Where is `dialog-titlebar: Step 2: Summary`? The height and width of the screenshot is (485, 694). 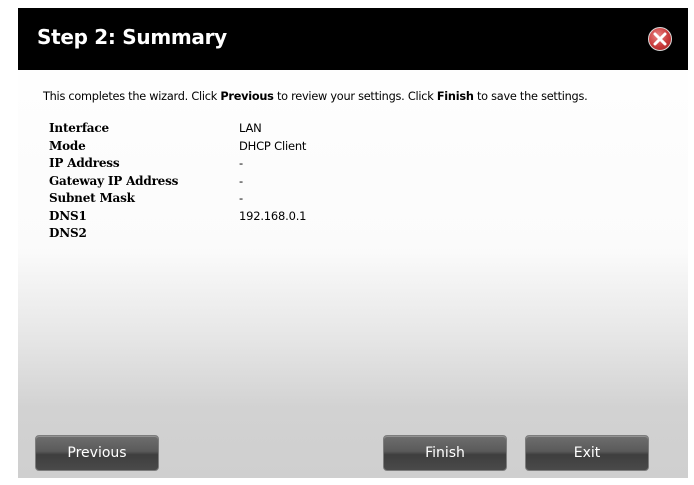
dialog-titlebar: Step 2: Summary is located at coordinates (353, 39).